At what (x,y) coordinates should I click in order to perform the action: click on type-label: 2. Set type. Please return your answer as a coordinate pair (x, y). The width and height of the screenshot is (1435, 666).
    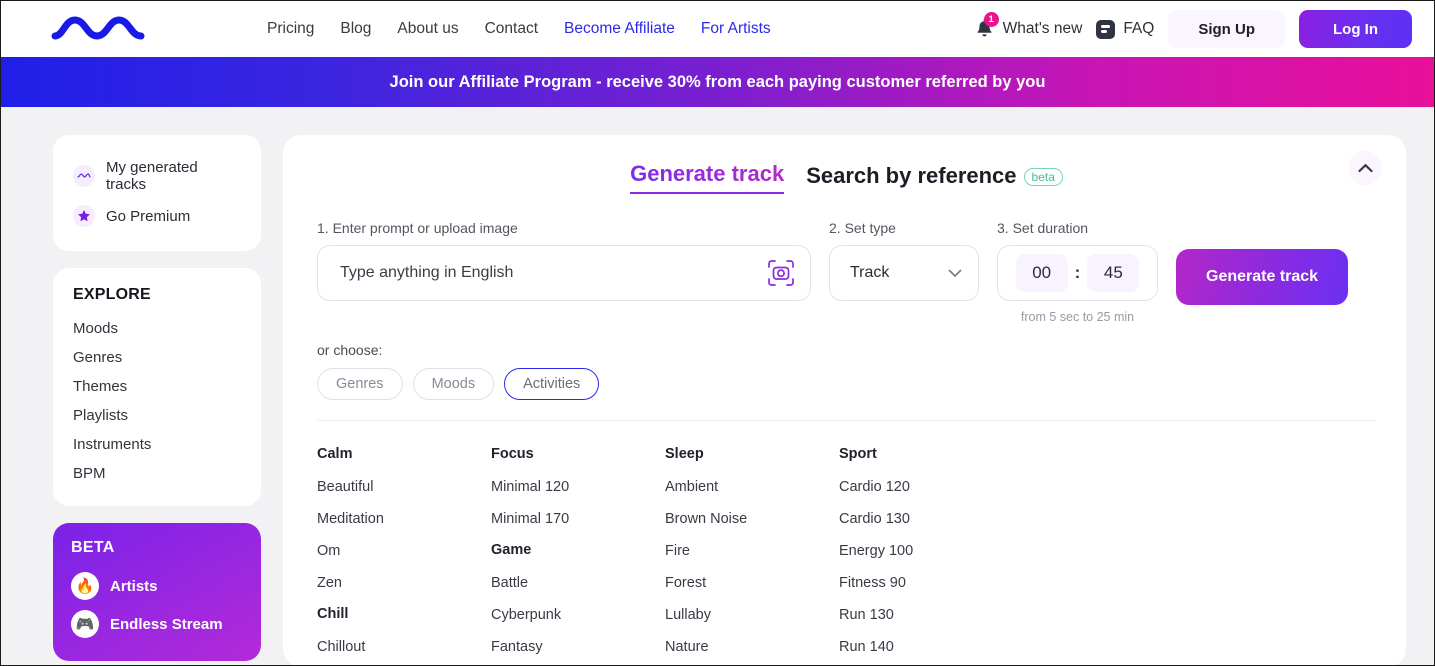
    Looking at the image, I should click on (862, 228).